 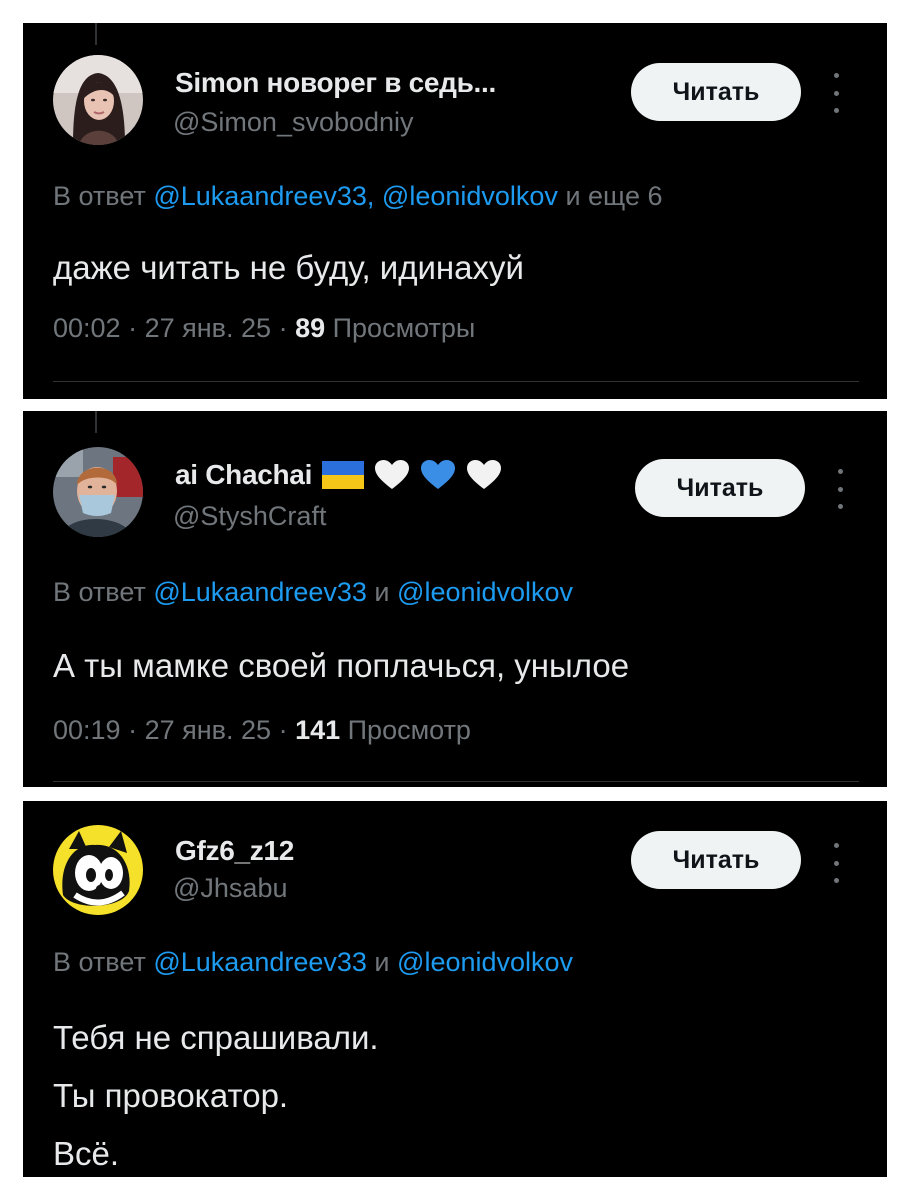 I want to click on name-row: Gfz6_z12, so click(x=234, y=851).